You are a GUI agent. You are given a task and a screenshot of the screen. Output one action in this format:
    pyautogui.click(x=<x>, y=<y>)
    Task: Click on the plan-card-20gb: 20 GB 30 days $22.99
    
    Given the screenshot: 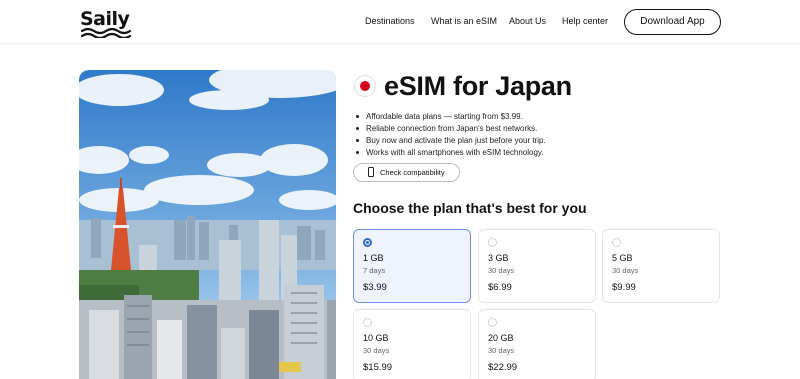 What is the action you would take?
    pyautogui.click(x=537, y=344)
    